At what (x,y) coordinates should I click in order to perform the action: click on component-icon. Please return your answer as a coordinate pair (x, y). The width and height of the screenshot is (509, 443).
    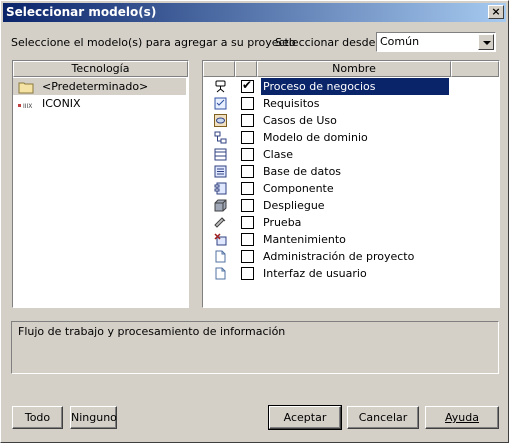
    Looking at the image, I should click on (220, 188).